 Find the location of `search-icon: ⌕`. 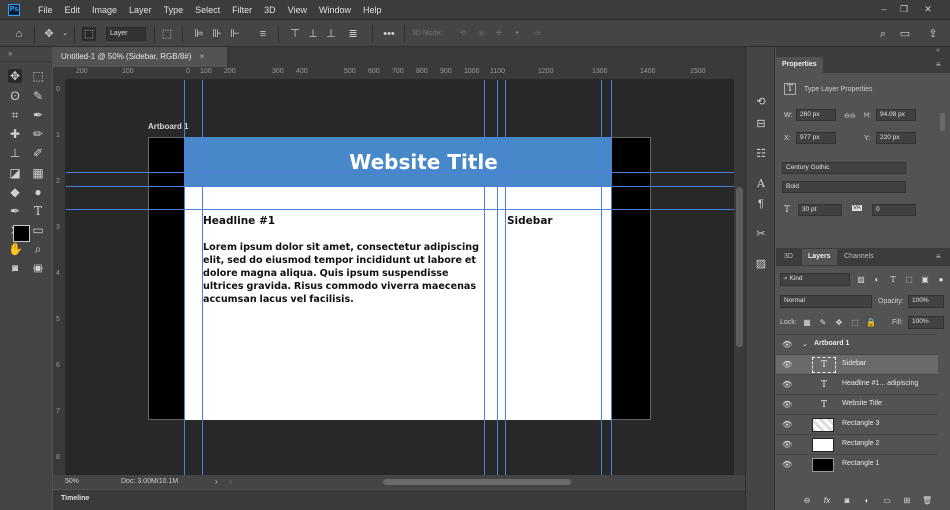

search-icon: ⌕ is located at coordinates (883, 34).